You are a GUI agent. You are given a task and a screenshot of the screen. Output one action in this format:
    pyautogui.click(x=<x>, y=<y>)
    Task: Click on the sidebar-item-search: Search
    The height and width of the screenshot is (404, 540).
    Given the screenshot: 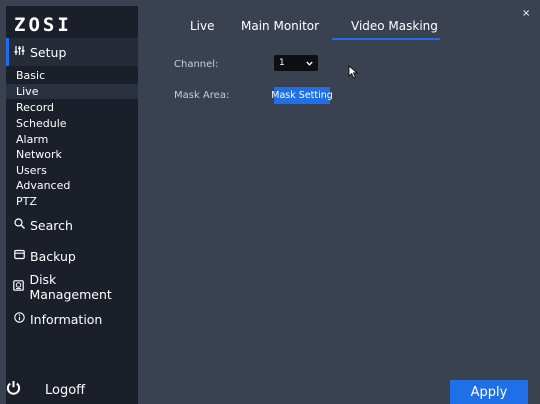 What is the action you would take?
    pyautogui.click(x=72, y=225)
    